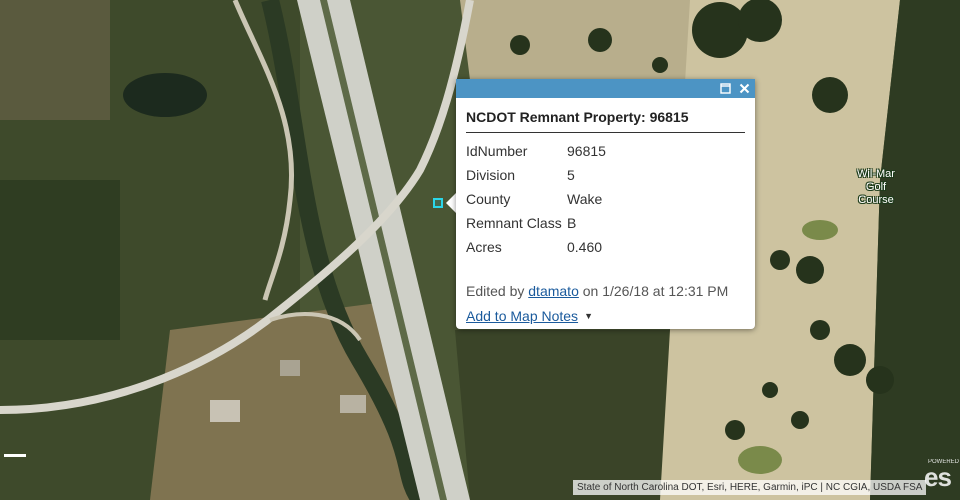  I want to click on attribute-value: 96815, so click(586, 151).